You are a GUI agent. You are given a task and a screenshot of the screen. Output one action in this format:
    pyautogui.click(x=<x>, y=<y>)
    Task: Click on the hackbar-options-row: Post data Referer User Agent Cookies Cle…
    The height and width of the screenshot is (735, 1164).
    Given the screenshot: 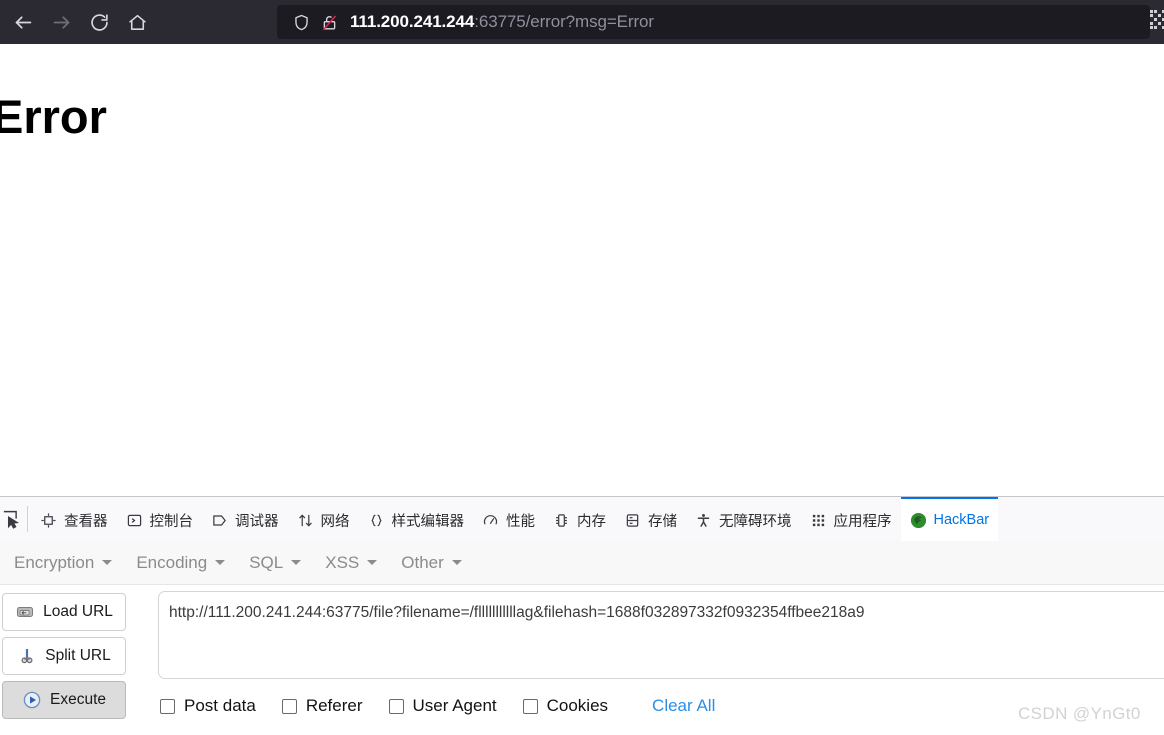 What is the action you would take?
    pyautogui.click(x=437, y=706)
    